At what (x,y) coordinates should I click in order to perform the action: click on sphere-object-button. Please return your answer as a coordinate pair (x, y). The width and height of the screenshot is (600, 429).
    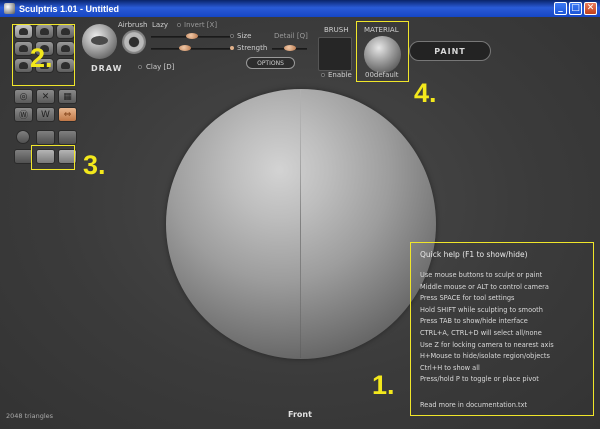
    Looking at the image, I should click on (23, 137).